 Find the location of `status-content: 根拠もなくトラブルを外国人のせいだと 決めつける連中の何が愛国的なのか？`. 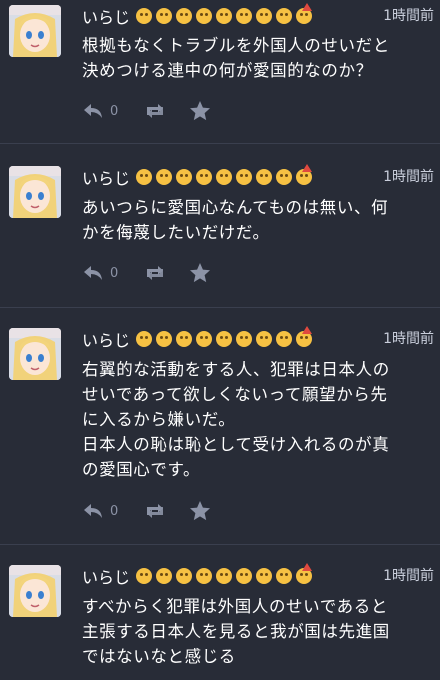

status-content: 根拠もなくトラブルを外国人のせいだと 決めつける連中の何が愛国的なのか？ is located at coordinates (257, 58).